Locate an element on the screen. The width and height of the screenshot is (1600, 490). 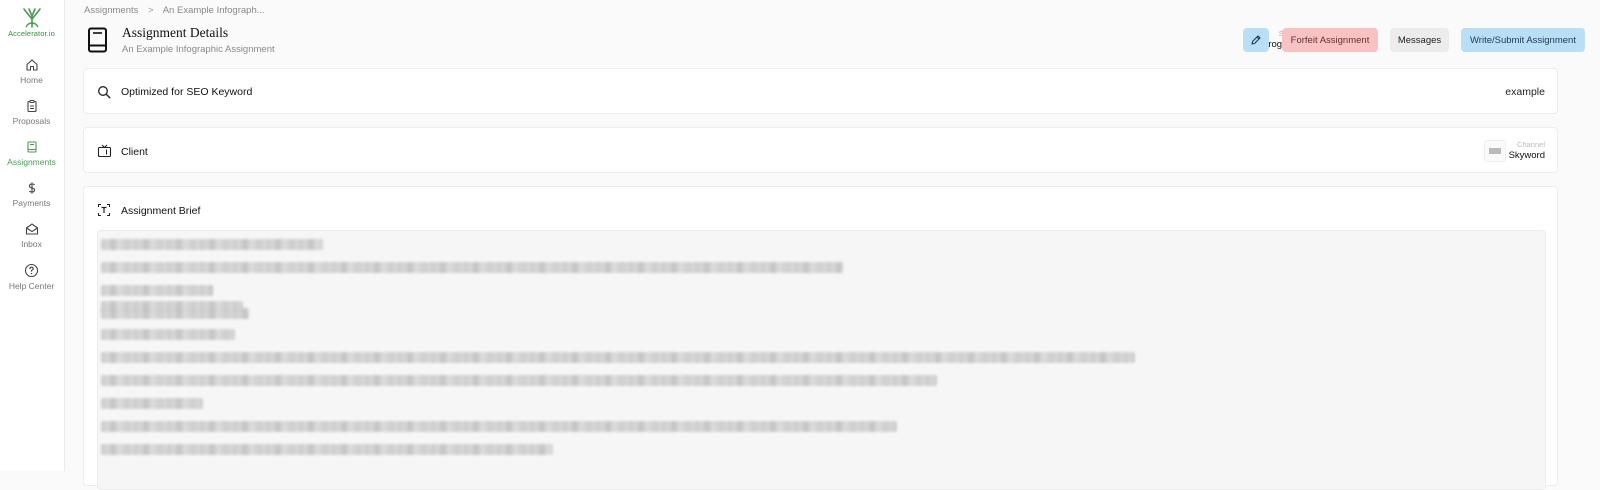
write-submit-assignment-button: Write/Submit Assignment is located at coordinates (1523, 40).